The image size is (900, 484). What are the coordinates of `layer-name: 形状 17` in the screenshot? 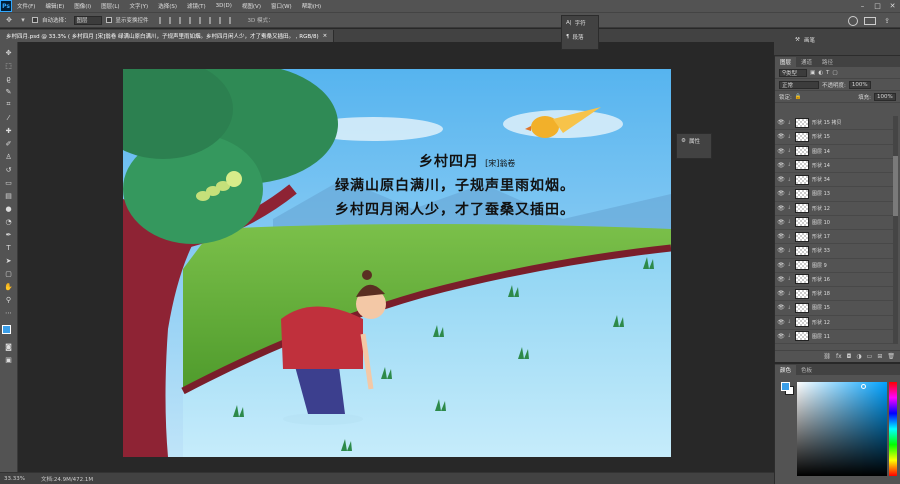 It's located at (821, 236).